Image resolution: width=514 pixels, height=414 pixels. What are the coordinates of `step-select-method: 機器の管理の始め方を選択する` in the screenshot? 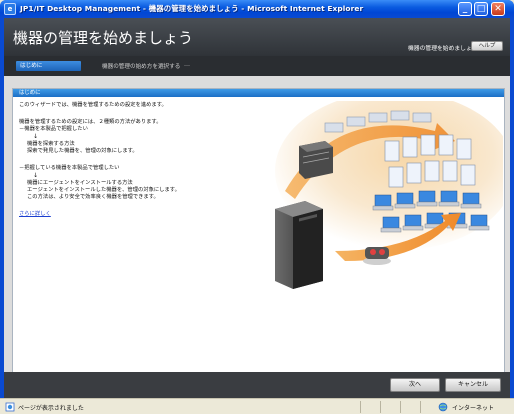 It's located at (141, 67).